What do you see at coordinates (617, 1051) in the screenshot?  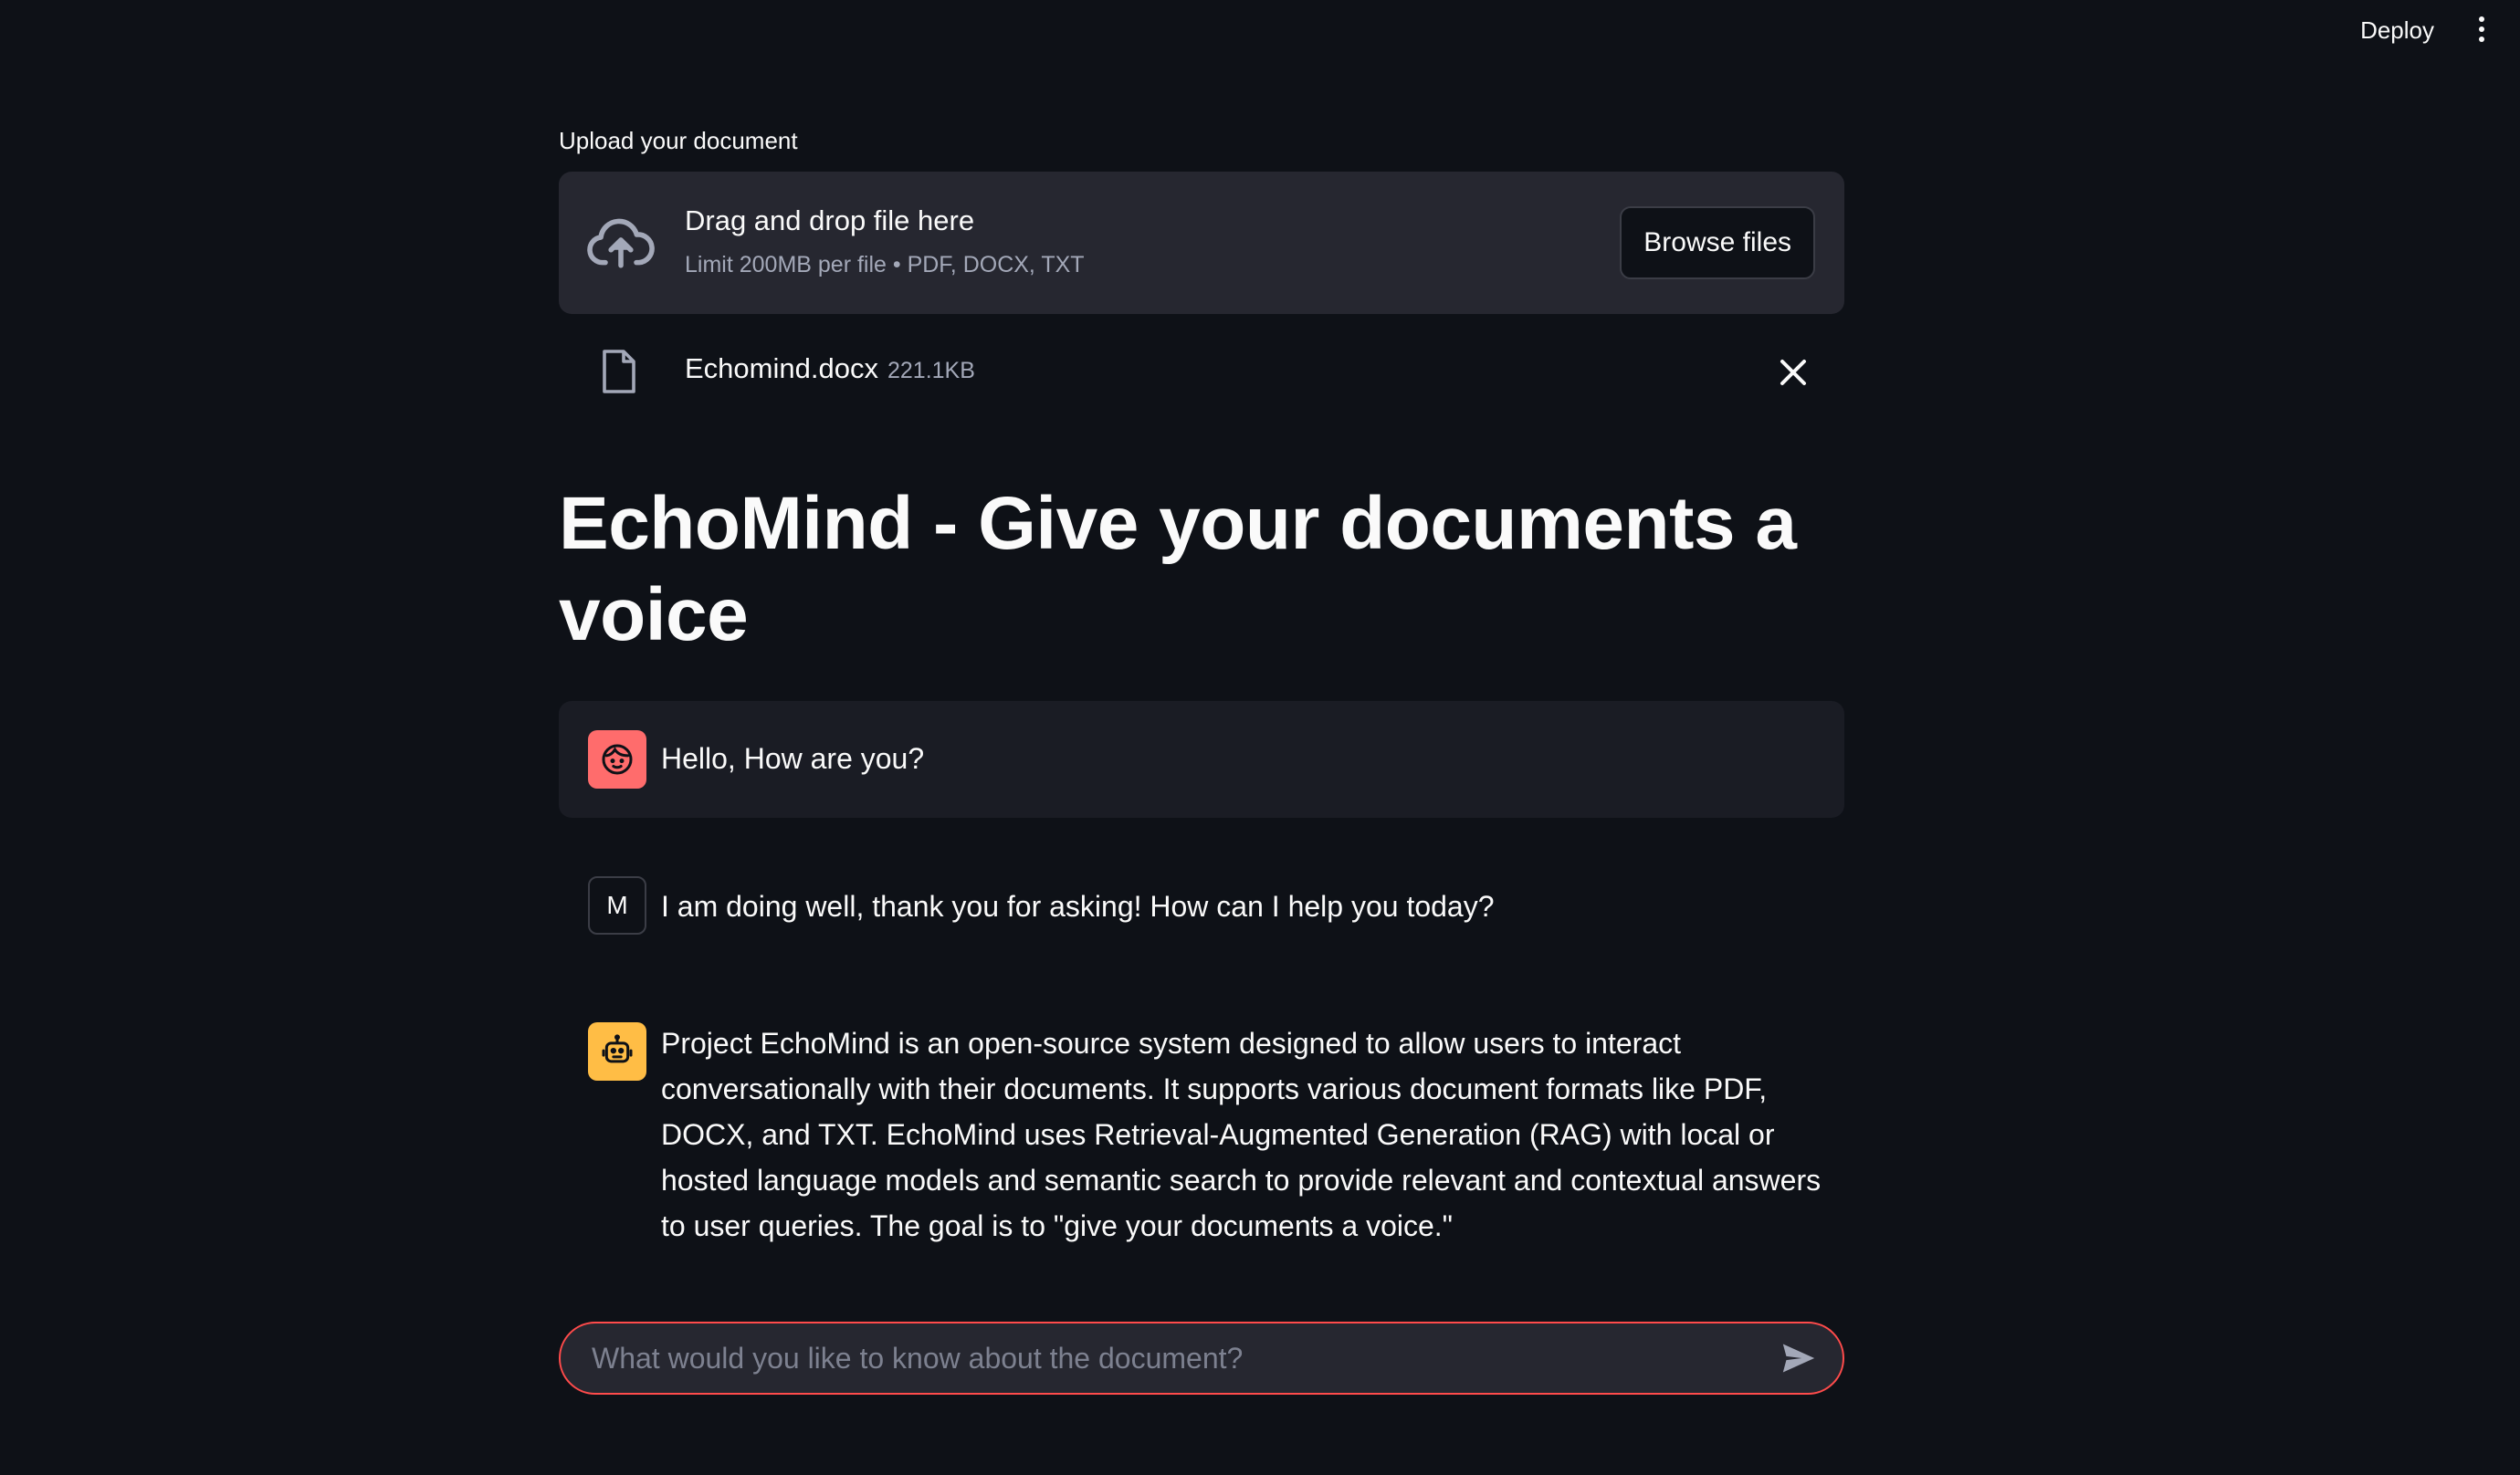 I see `robot-icon` at bounding box center [617, 1051].